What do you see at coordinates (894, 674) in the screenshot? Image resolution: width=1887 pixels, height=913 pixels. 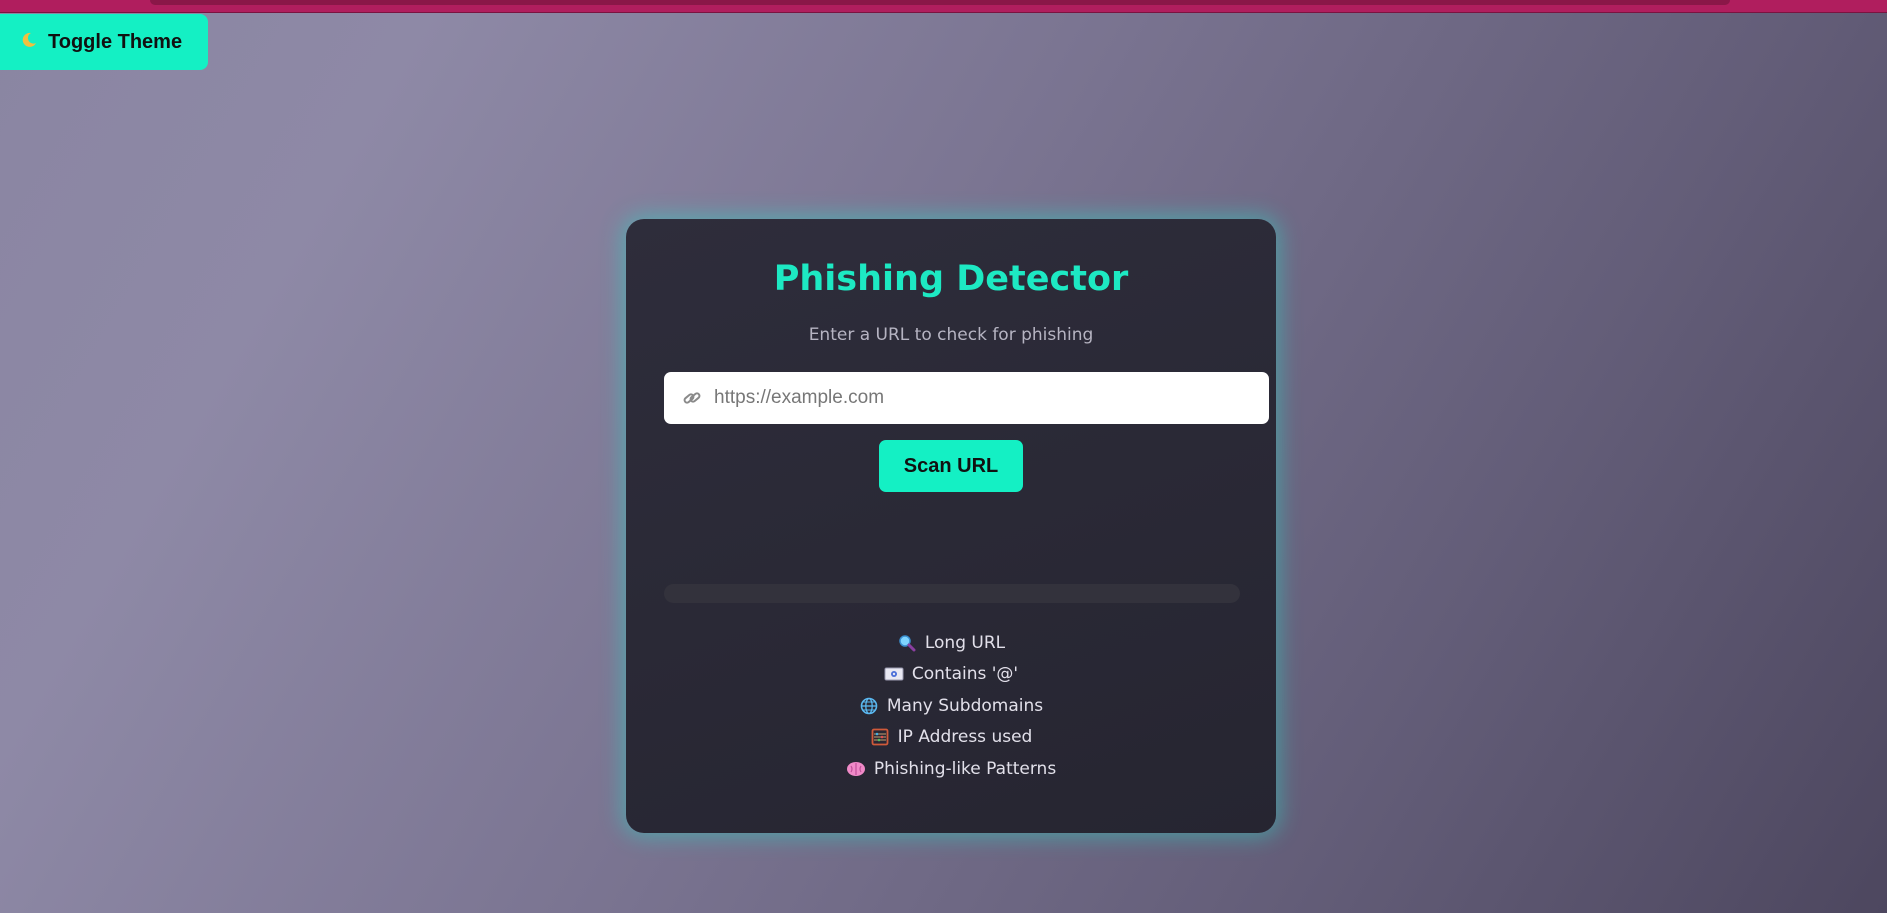 I see `email-icon` at bounding box center [894, 674].